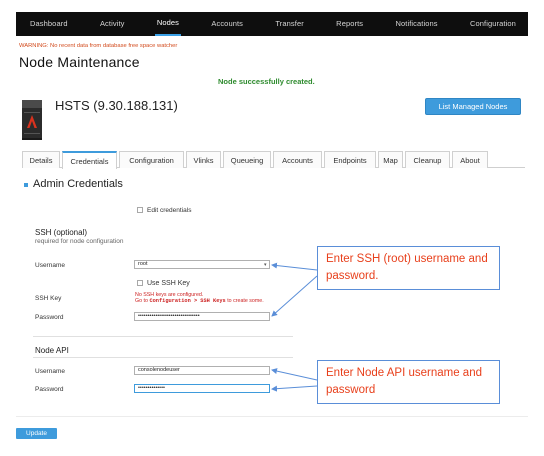 This screenshot has width=544, height=456. I want to click on ssh-keys-config-link: Configuration > SSH Keys, so click(187, 301).